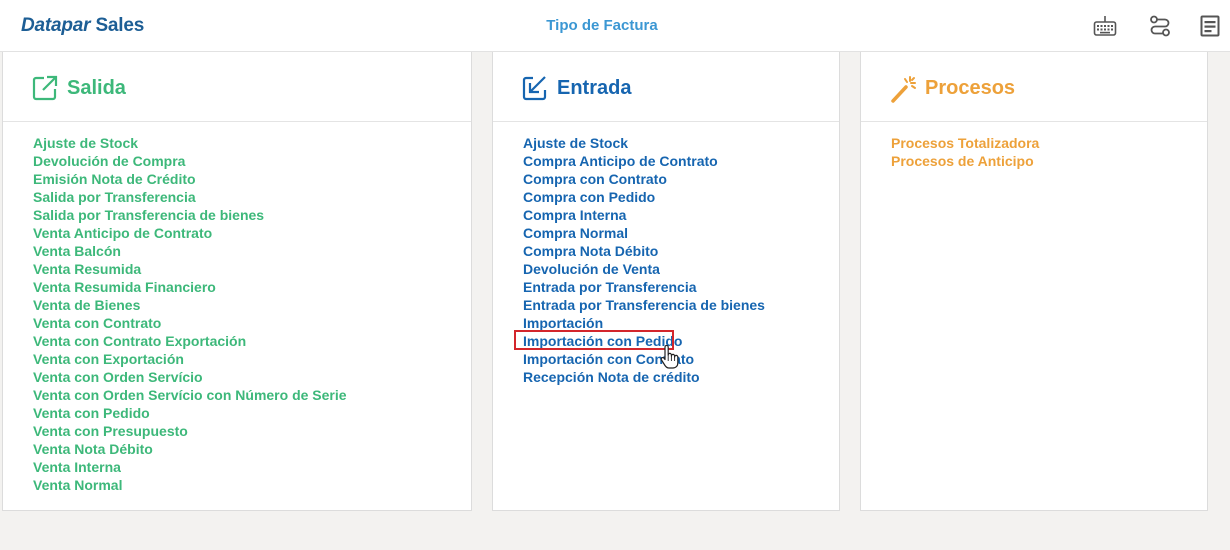 This screenshot has width=1230, height=550. I want to click on entrada-link-compra-anticipo-de-contrato: Compra Anticipo de Contrato, so click(644, 161).